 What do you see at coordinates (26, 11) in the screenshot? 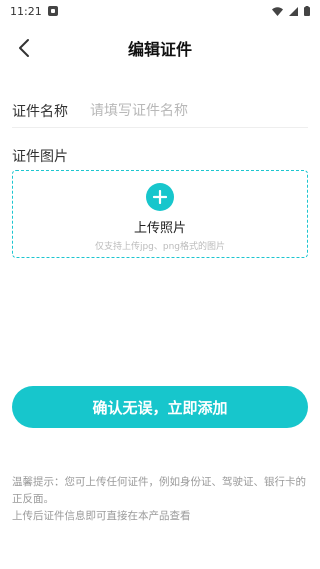
I see `status-time: 11:21` at bounding box center [26, 11].